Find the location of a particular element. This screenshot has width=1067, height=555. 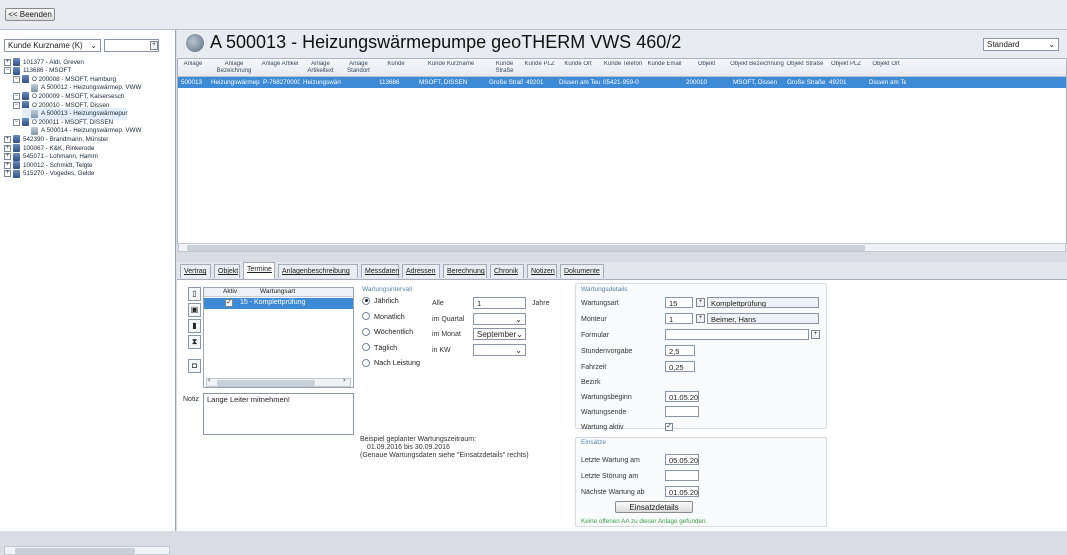

column-header: Kunde Telefon is located at coordinates (623, 69).